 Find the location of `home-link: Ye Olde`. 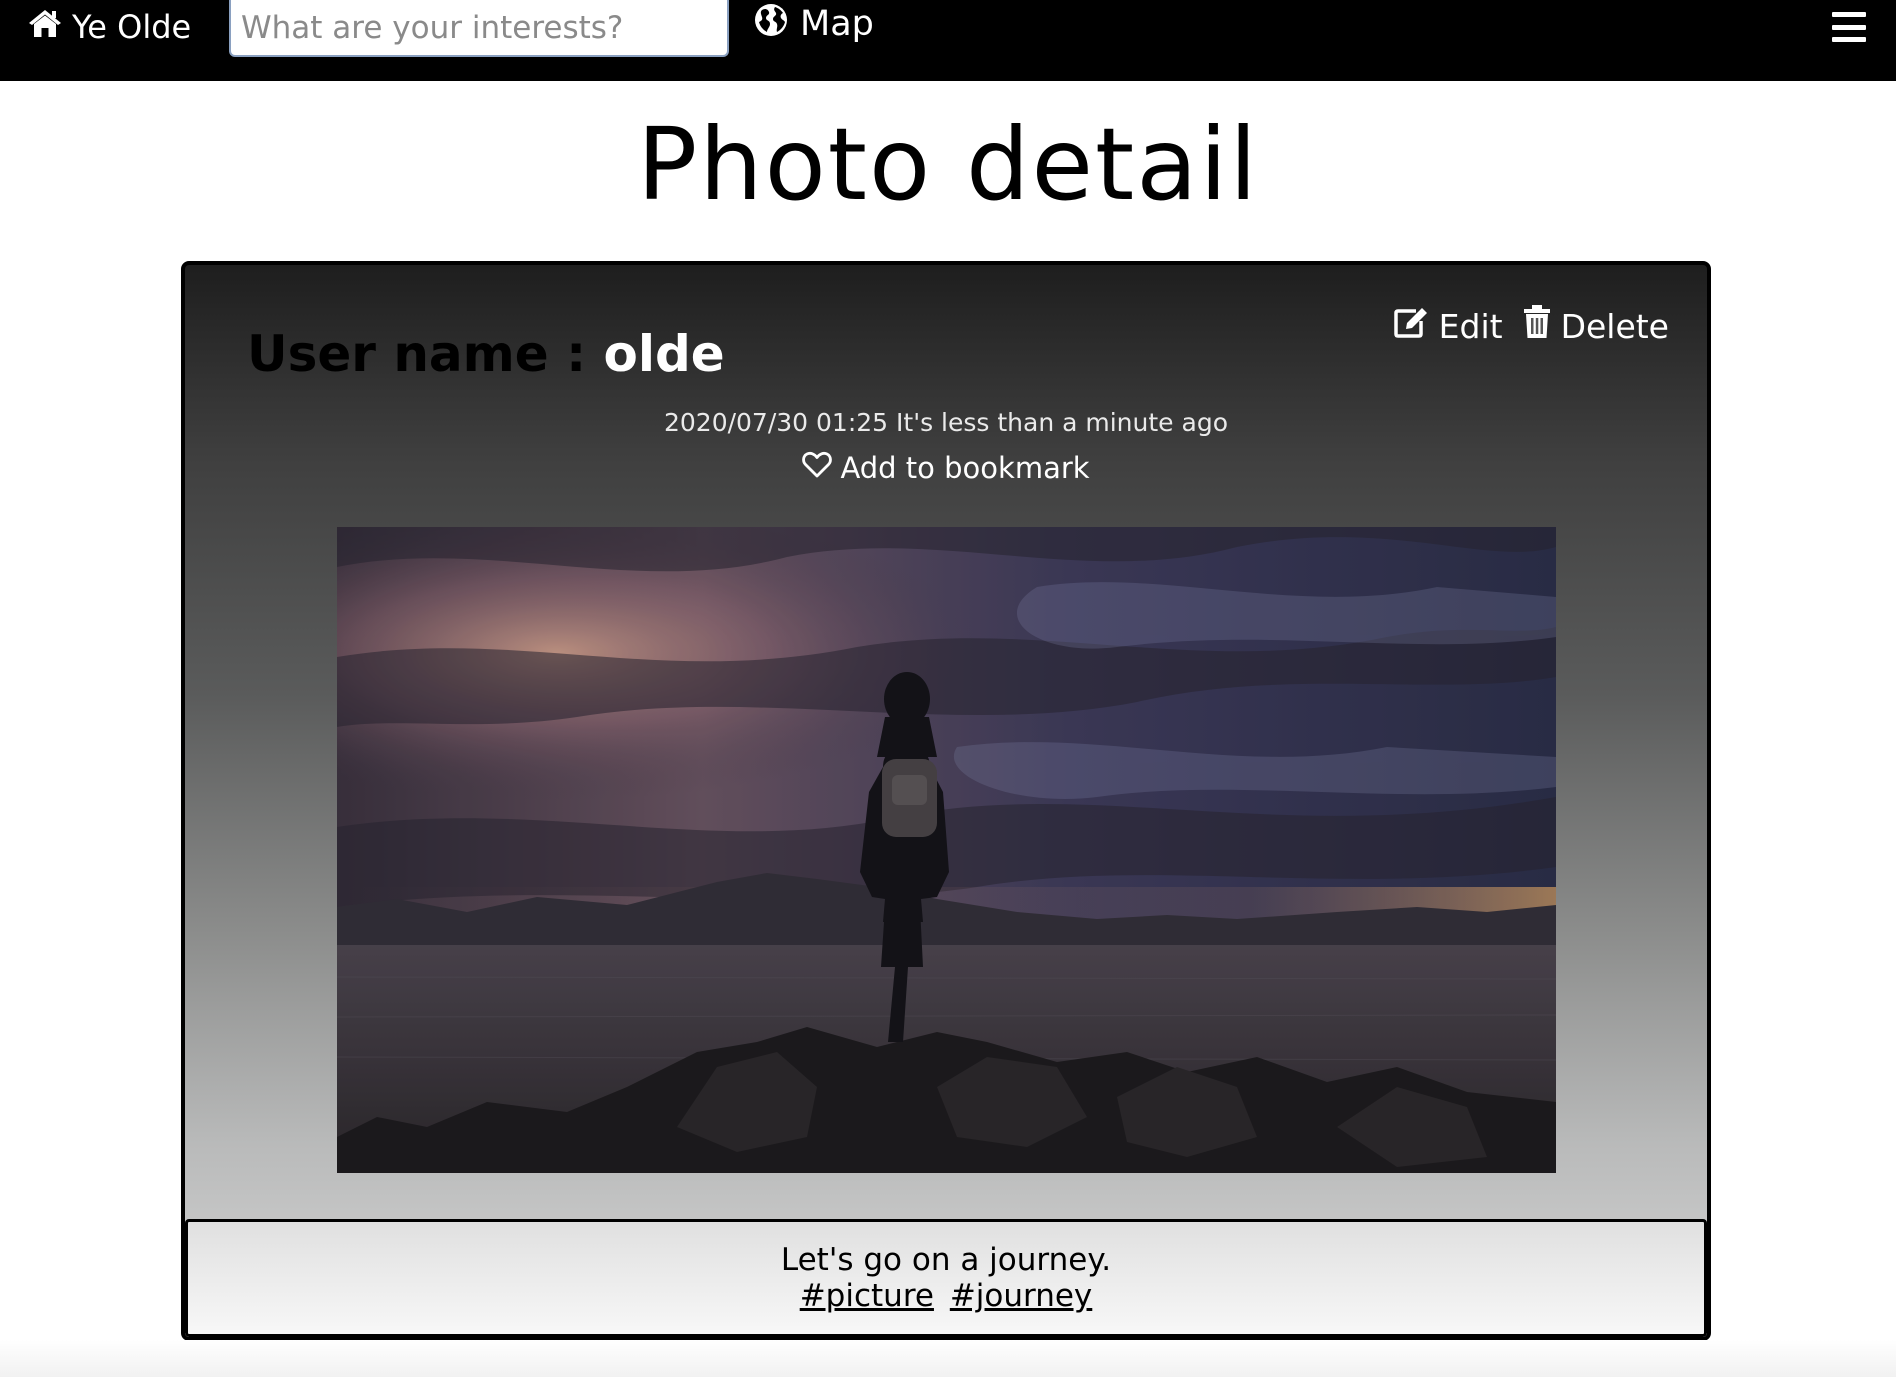

home-link: Ye Olde is located at coordinates (109, 27).